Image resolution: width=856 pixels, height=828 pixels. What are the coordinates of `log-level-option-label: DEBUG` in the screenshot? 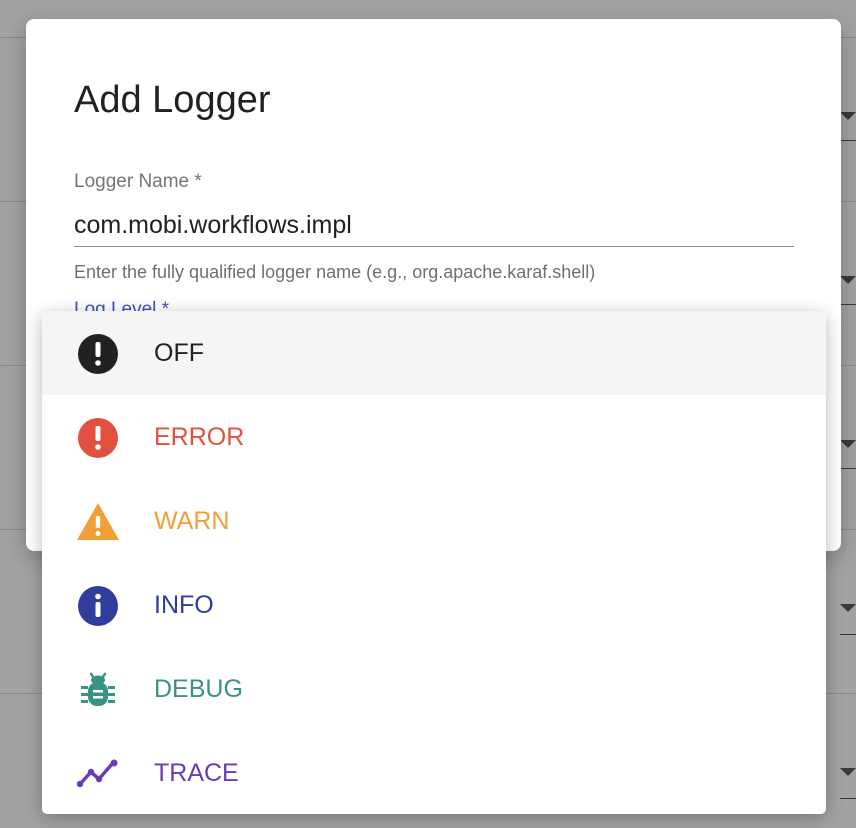 It's located at (198, 688).